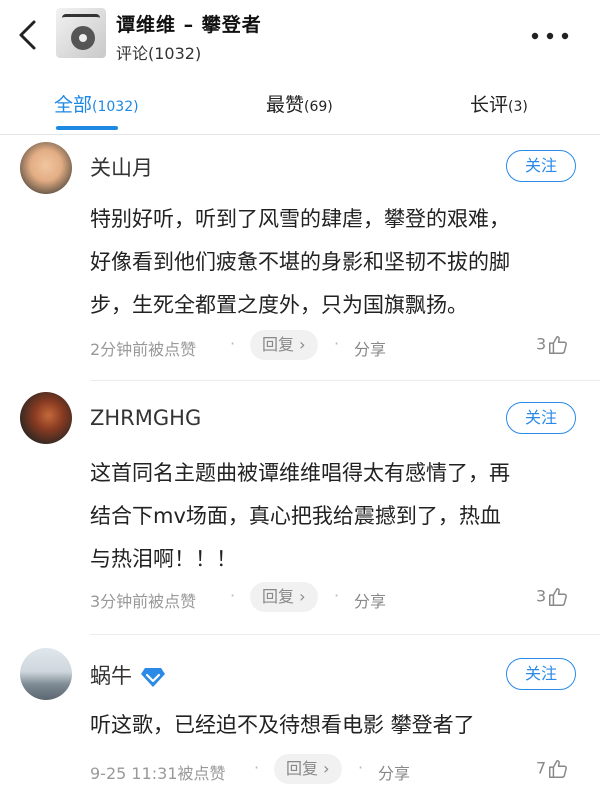  Describe the element at coordinates (121, 167) in the screenshot. I see `username: 关山月` at that location.